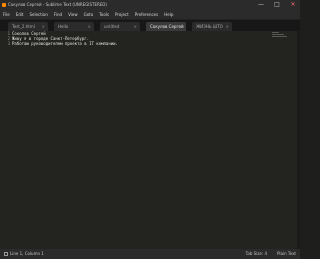  Describe the element at coordinates (150, 254) in the screenshot. I see `status-bar: Line 1, Column 1 Tab Size: 4 Plain Text` at that location.